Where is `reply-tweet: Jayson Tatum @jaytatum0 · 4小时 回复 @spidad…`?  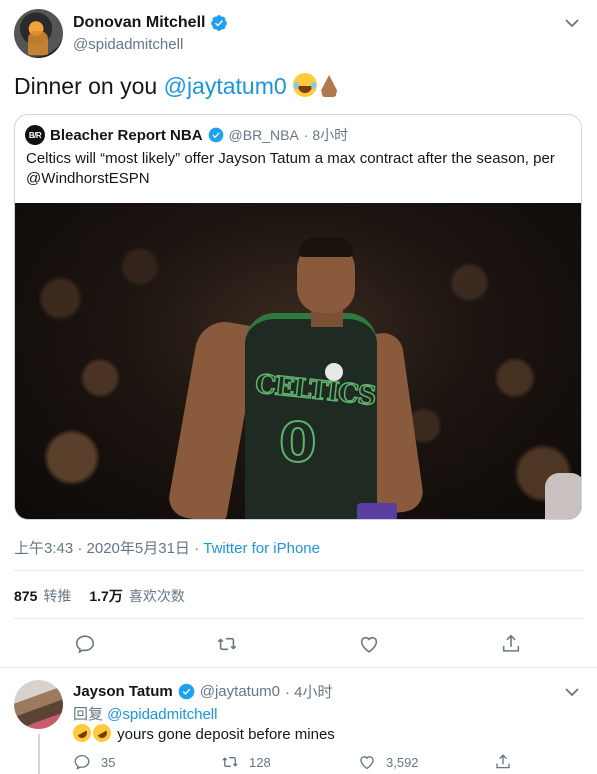 reply-tweet: Jayson Tatum @jaytatum0 · 4小时 回复 @spidad… is located at coordinates (299, 726).